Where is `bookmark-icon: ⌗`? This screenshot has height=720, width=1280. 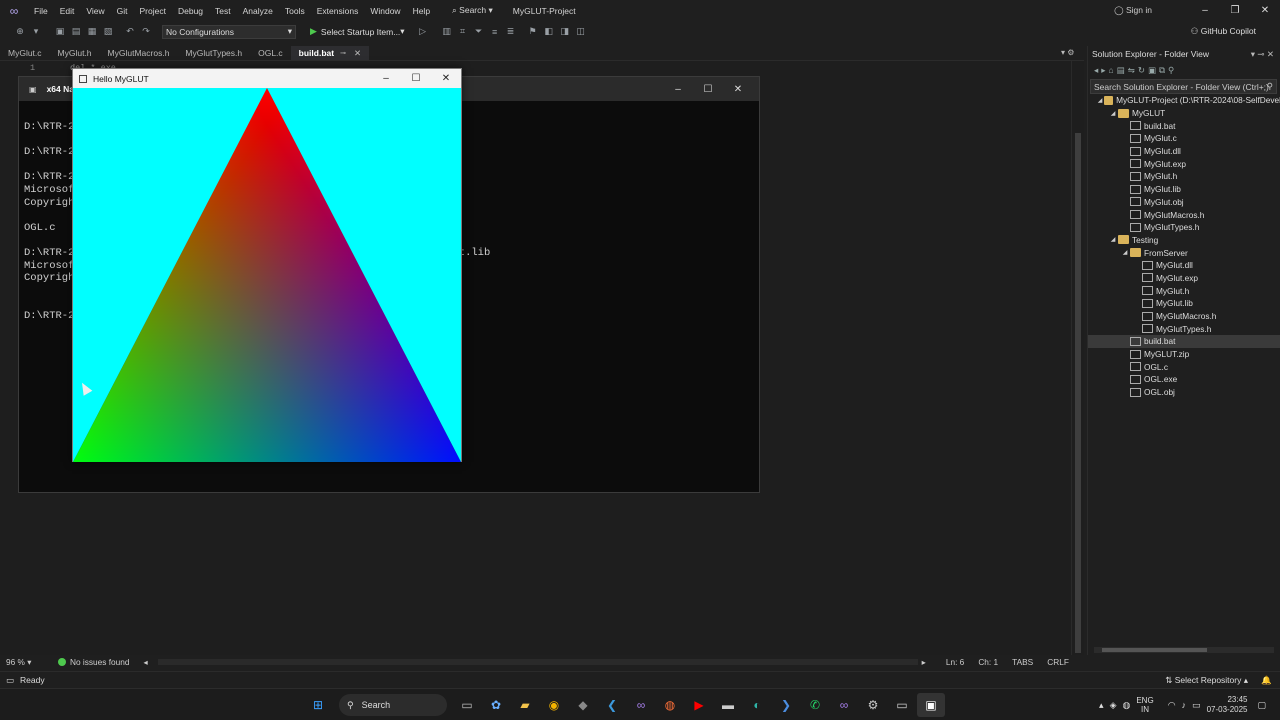 bookmark-icon: ⌗ is located at coordinates (463, 31).